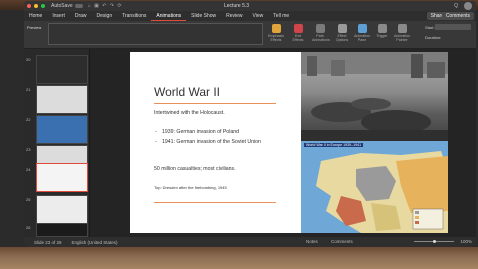 This screenshot has width=478, height=269. Describe the element at coordinates (62, 6) in the screenshot. I see `autosave-label: AutoSave` at that location.